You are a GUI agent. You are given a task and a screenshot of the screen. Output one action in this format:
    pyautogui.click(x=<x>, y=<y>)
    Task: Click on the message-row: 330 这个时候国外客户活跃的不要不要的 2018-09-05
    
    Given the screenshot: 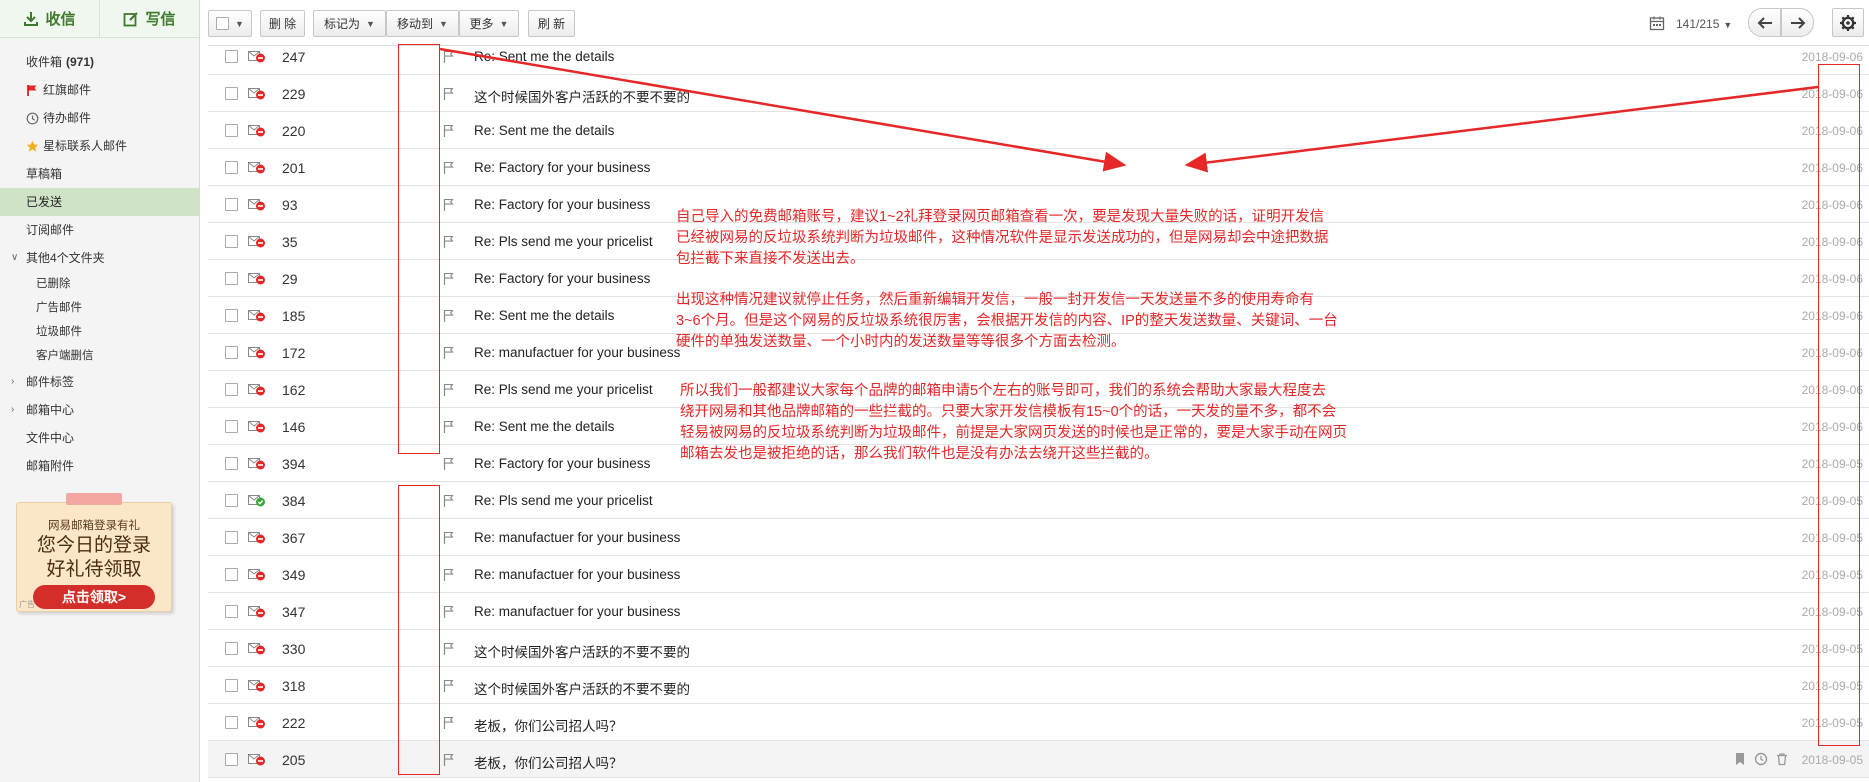 What is the action you would take?
    pyautogui.click(x=1038, y=648)
    